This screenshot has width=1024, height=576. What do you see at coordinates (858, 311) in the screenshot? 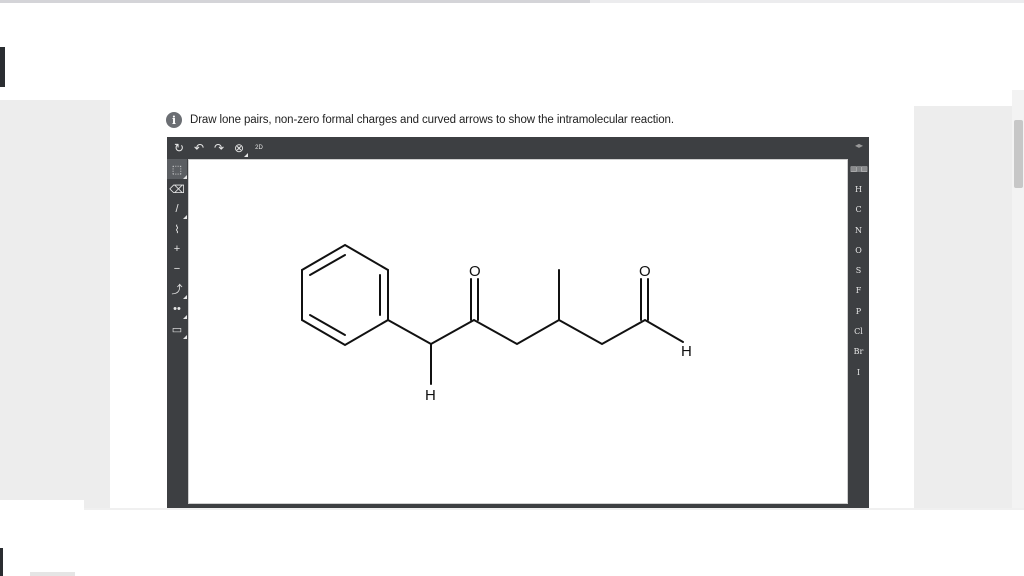
I see `element-p: P` at bounding box center [858, 311].